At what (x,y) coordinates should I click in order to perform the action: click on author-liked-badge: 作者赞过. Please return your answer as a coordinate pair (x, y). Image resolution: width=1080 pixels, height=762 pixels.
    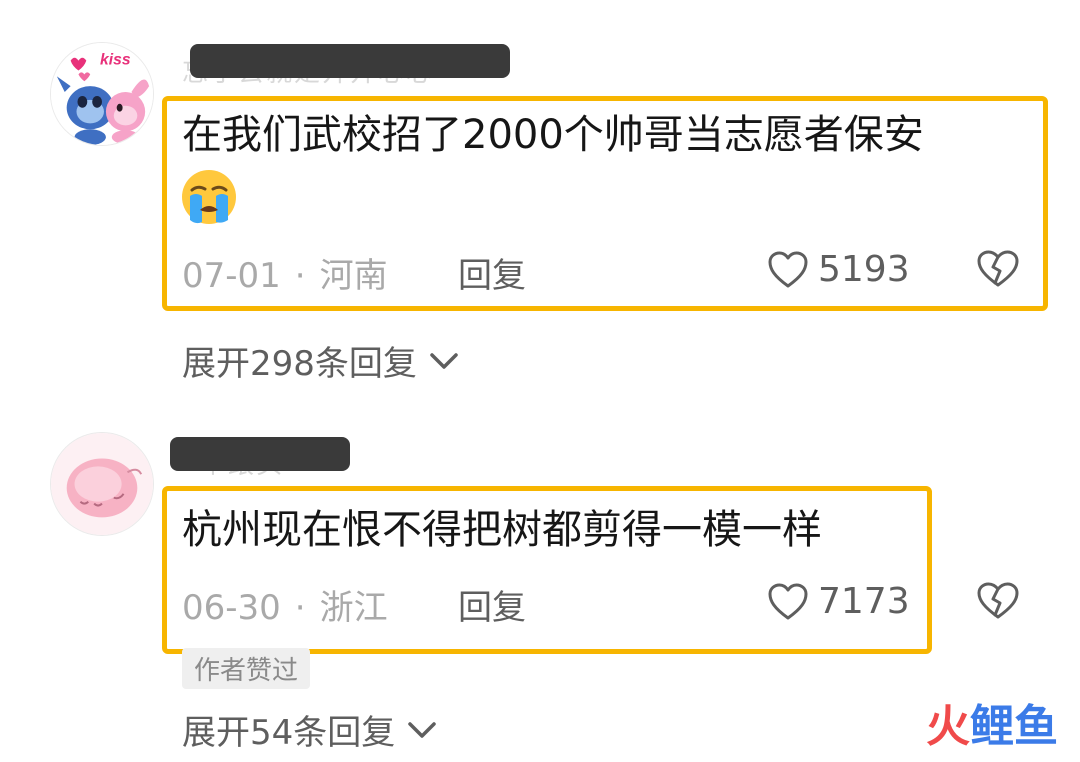
    Looking at the image, I should click on (246, 668).